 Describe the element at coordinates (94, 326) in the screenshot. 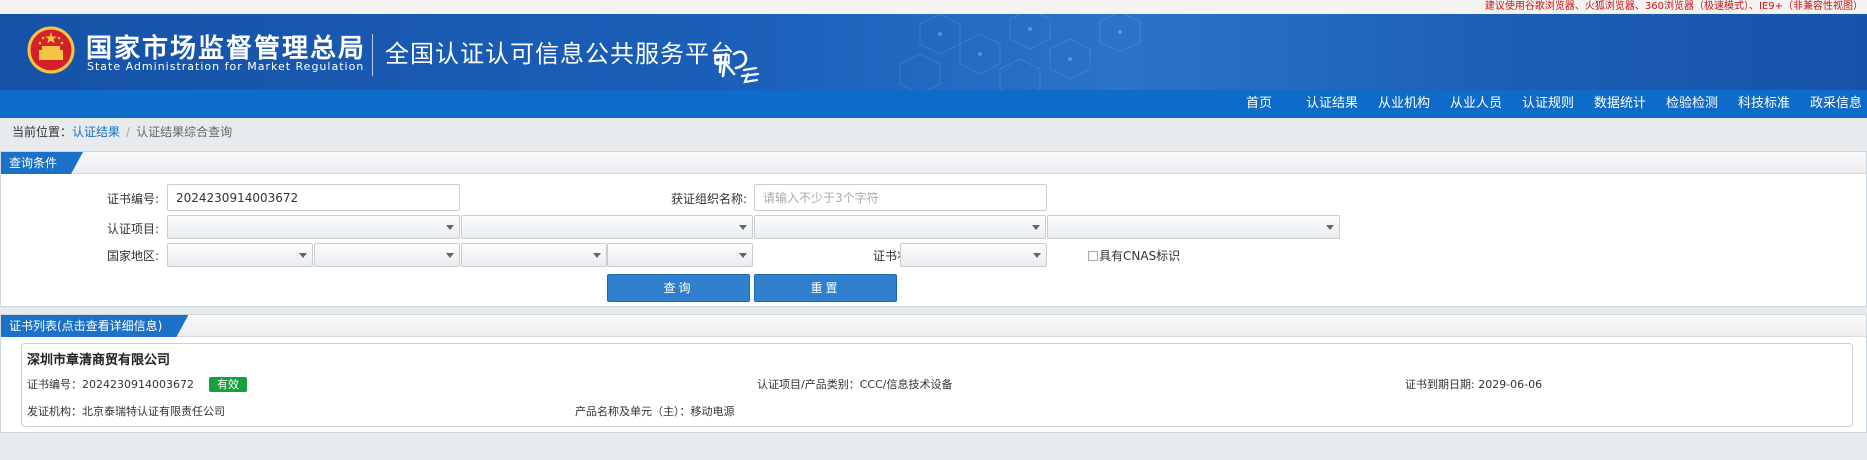

I see `results-panel-title: 证书列表(点击查看详细信息)` at that location.